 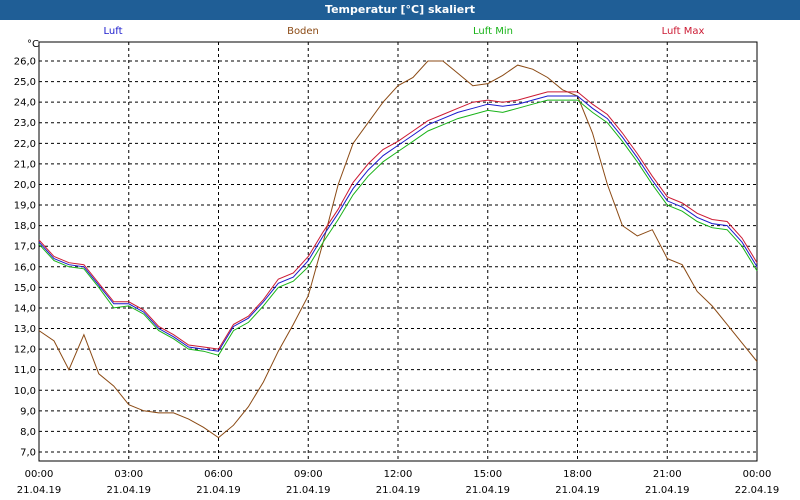 What do you see at coordinates (25, 350) in the screenshot?
I see `y-tick-label: 12,0` at bounding box center [25, 350].